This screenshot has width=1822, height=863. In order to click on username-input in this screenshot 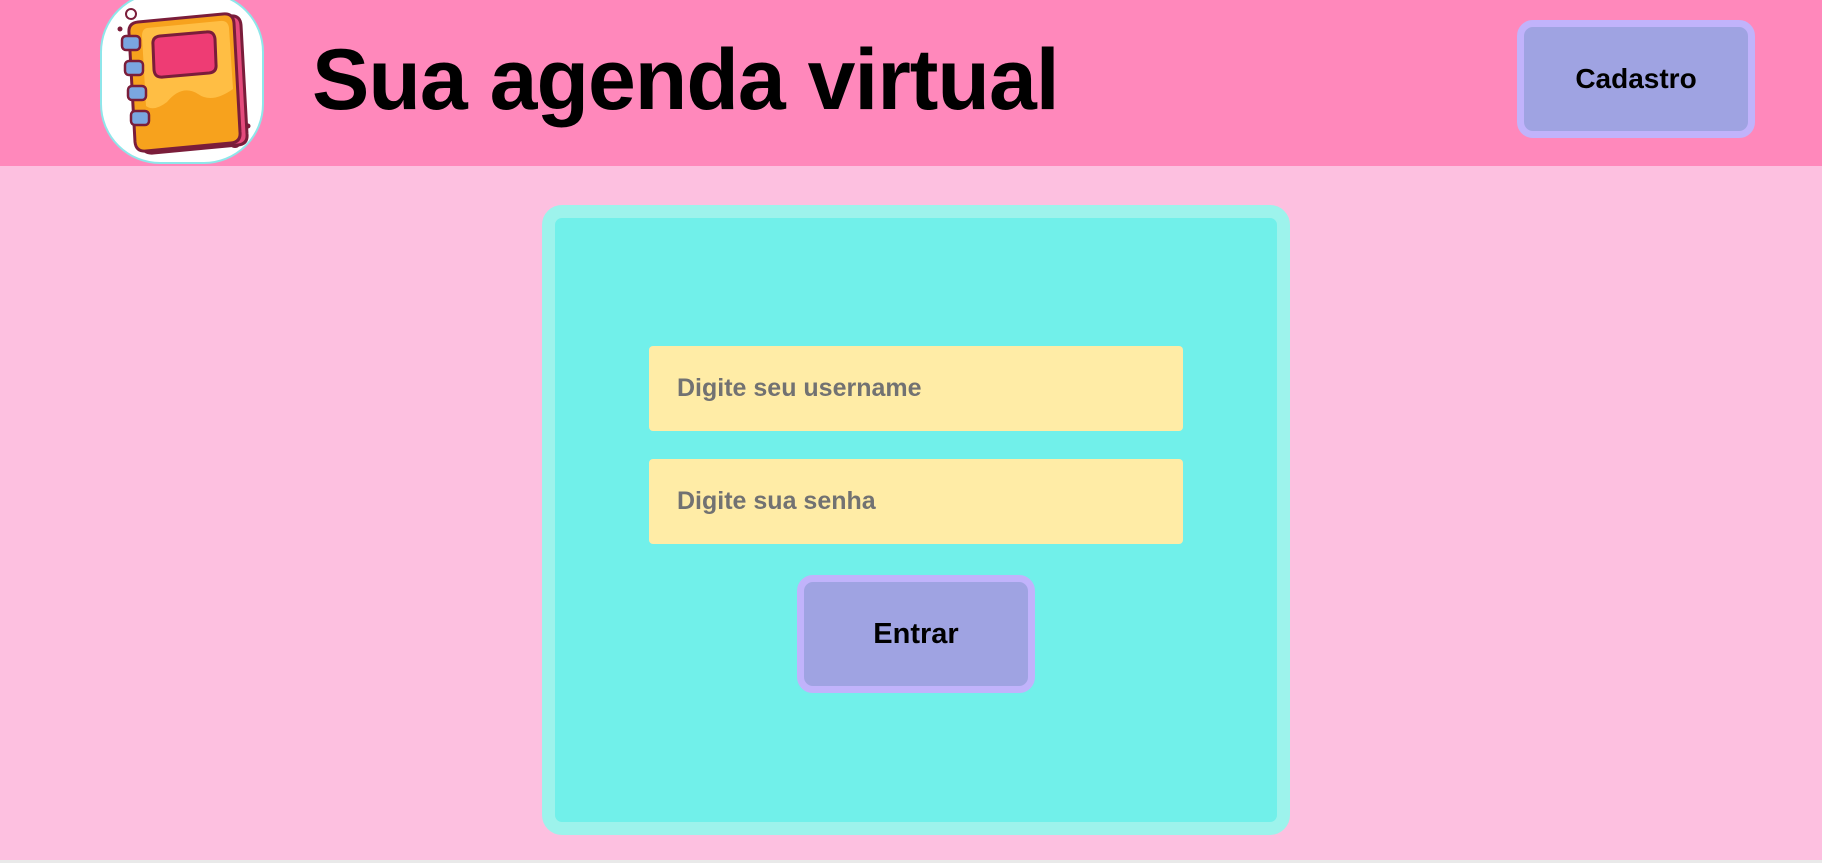, I will do `click(916, 388)`.